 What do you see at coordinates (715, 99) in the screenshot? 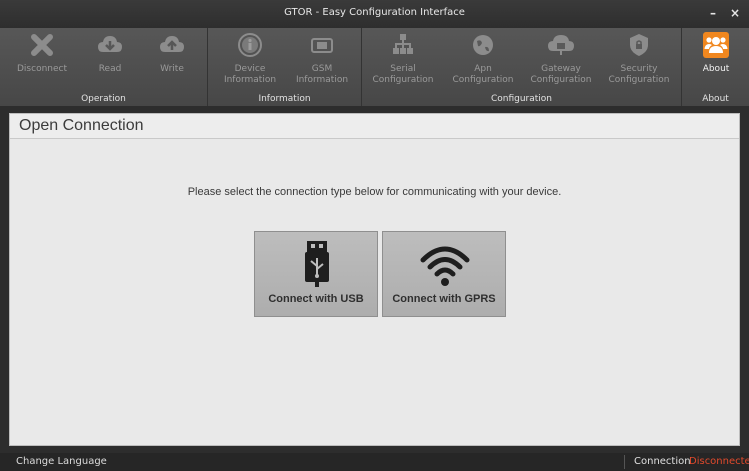
I see `about-group-label: About` at bounding box center [715, 99].